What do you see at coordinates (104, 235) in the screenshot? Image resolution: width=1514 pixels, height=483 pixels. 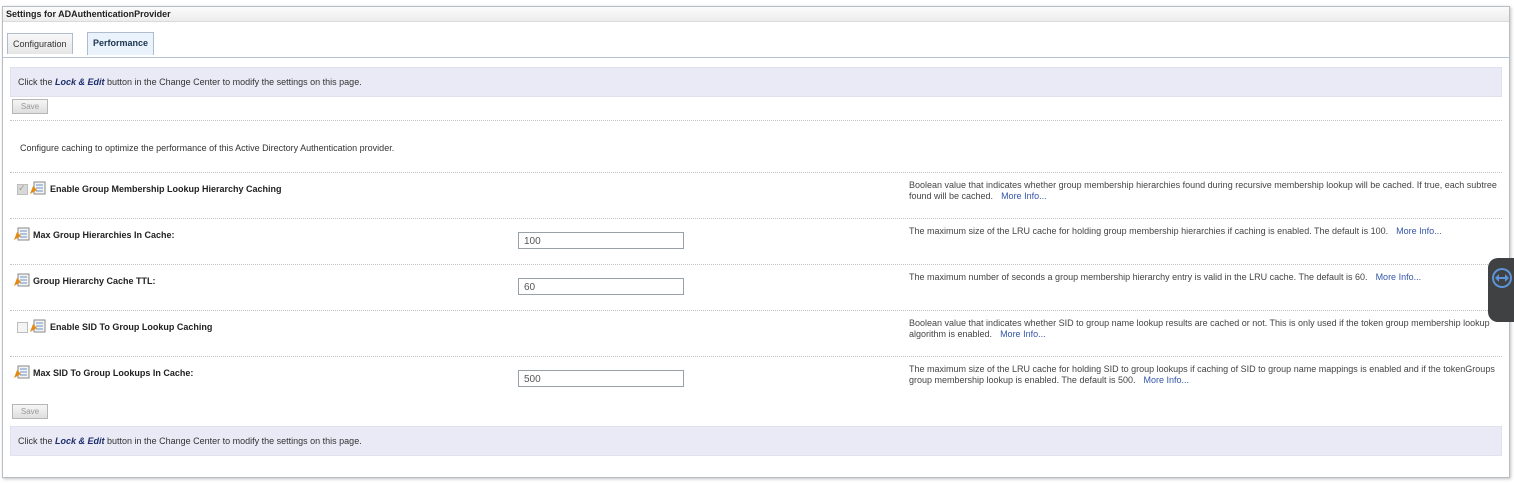 I see `field-label: Max Group Hierarchies In Cache:` at bounding box center [104, 235].